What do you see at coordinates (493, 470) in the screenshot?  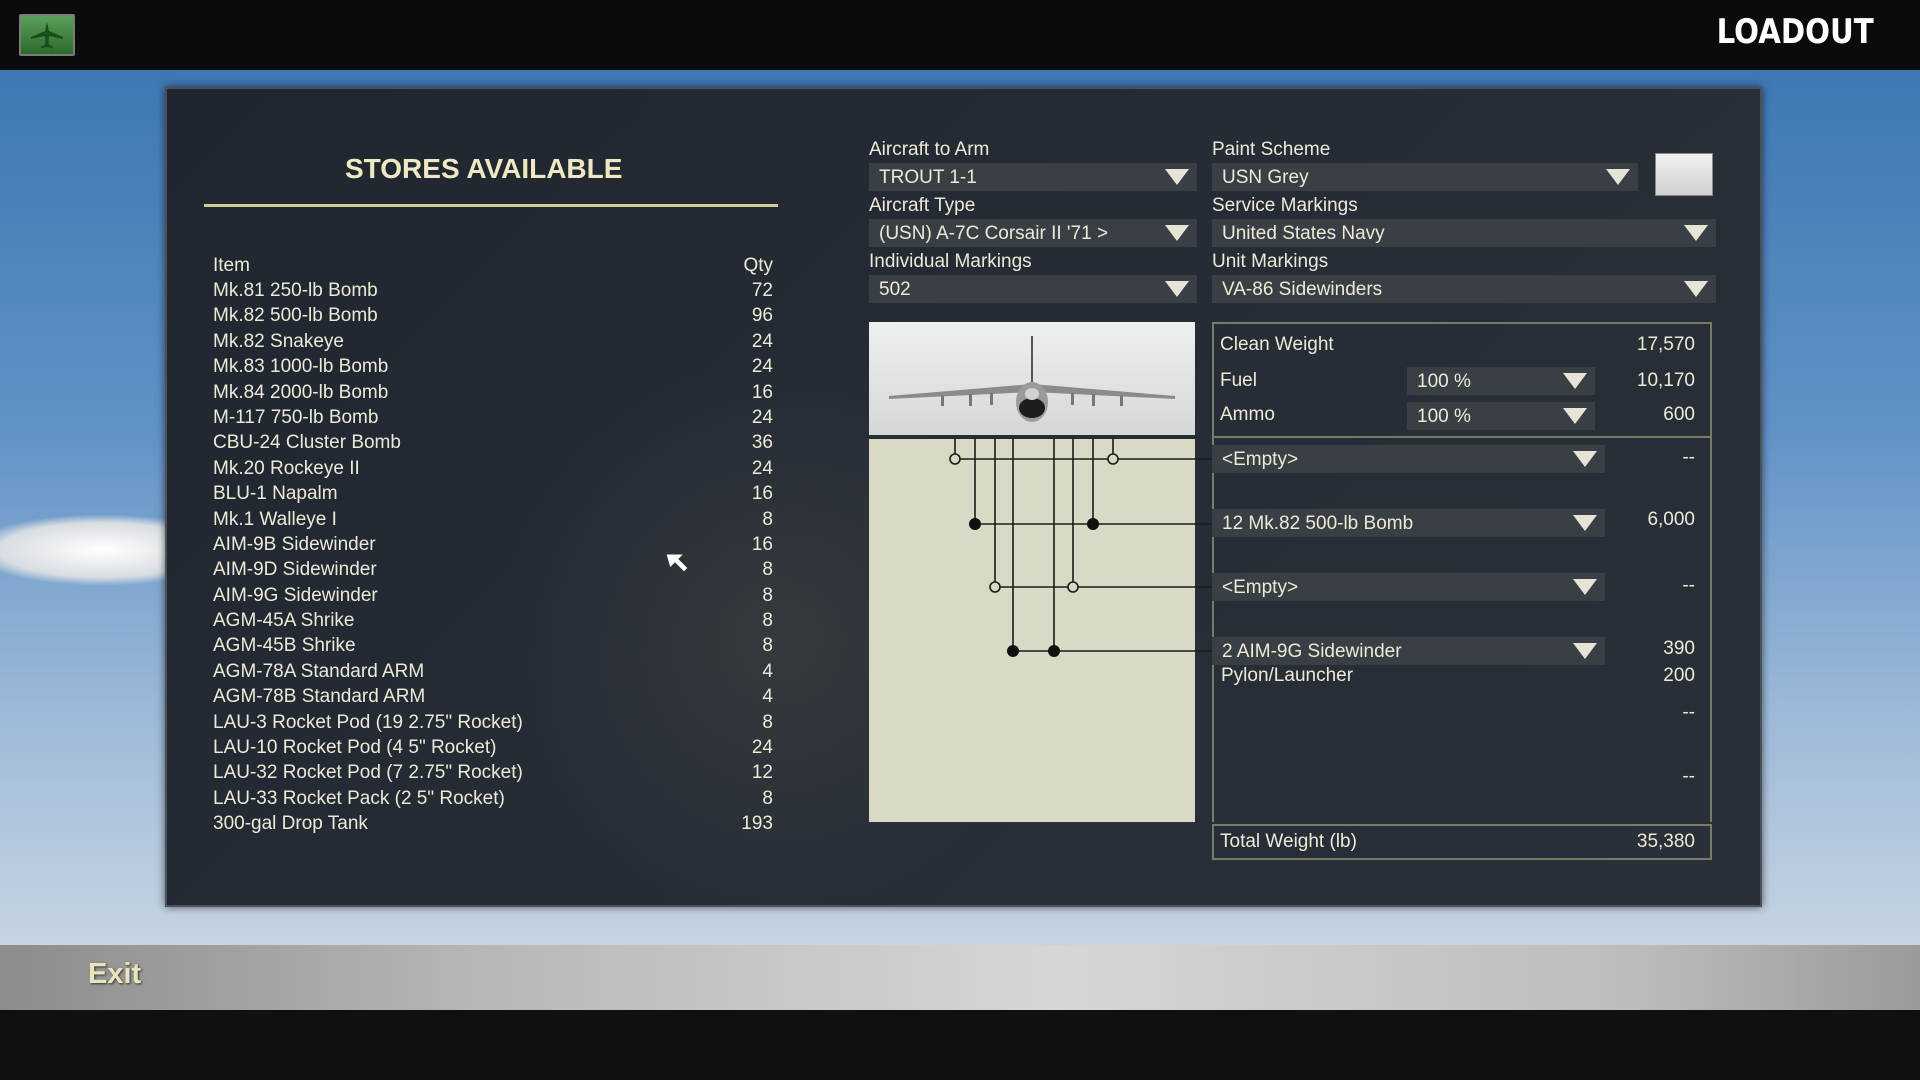 I see `store-row: Mk.20 Rockeye II 24` at bounding box center [493, 470].